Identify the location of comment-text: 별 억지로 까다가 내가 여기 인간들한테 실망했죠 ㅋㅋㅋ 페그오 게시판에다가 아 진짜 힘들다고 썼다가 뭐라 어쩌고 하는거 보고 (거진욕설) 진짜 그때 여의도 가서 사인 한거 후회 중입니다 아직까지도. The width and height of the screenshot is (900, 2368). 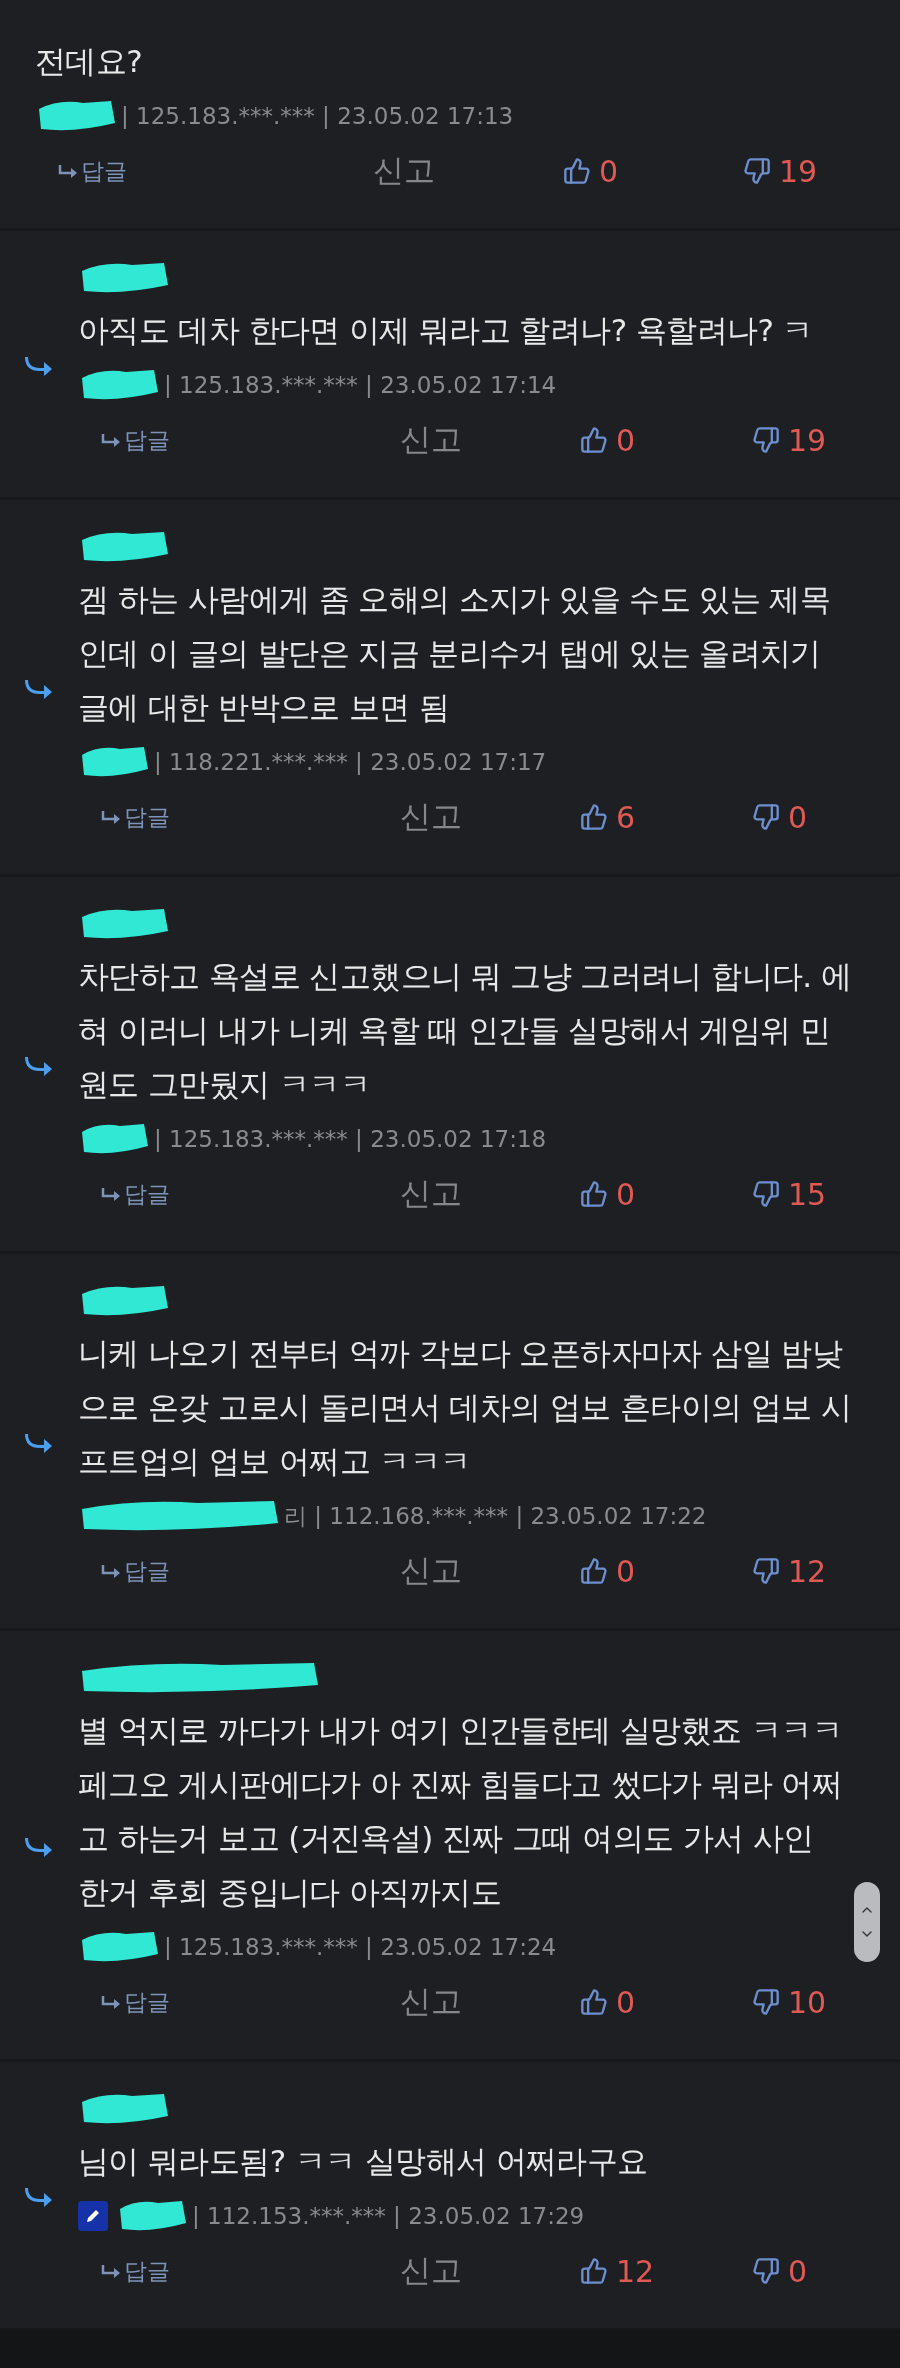
(460, 1811).